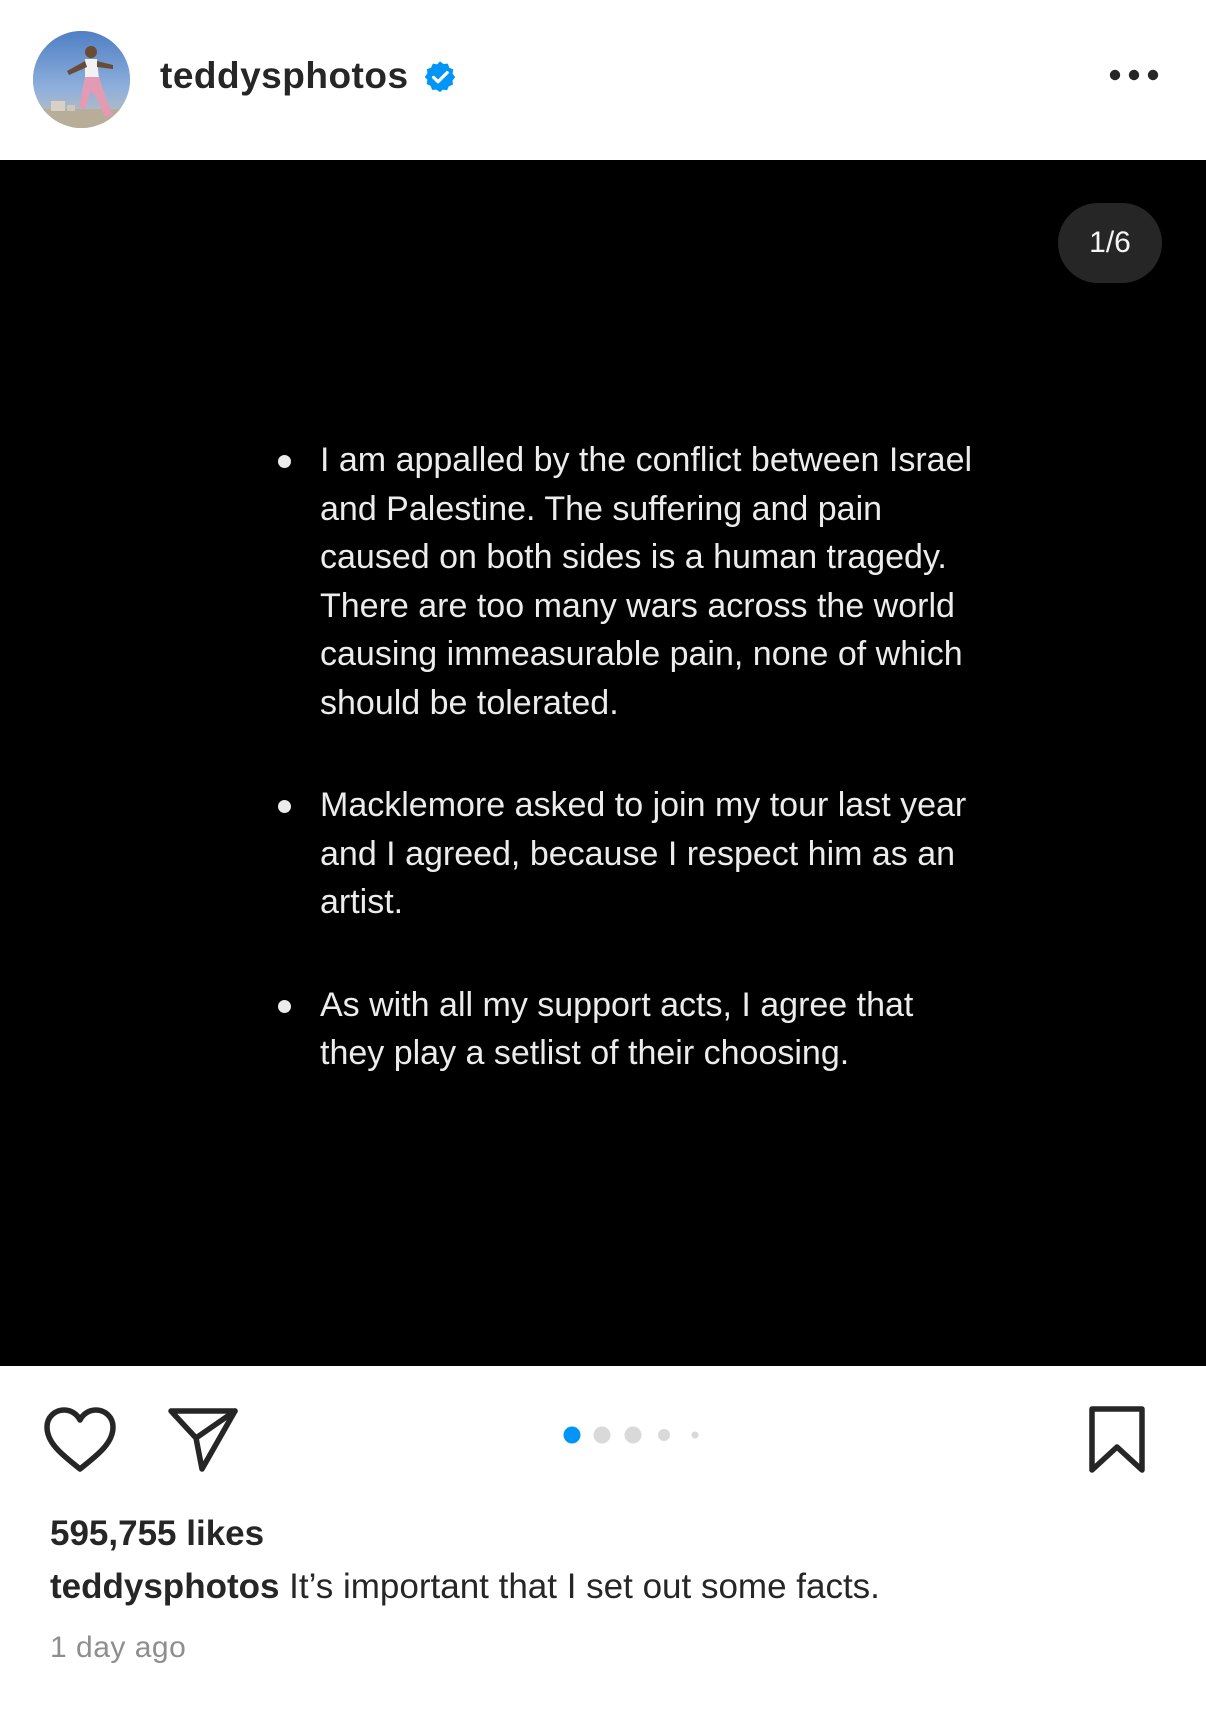 This screenshot has width=1206, height=1723. What do you see at coordinates (80, 1440) in the screenshot?
I see `heart-icon` at bounding box center [80, 1440].